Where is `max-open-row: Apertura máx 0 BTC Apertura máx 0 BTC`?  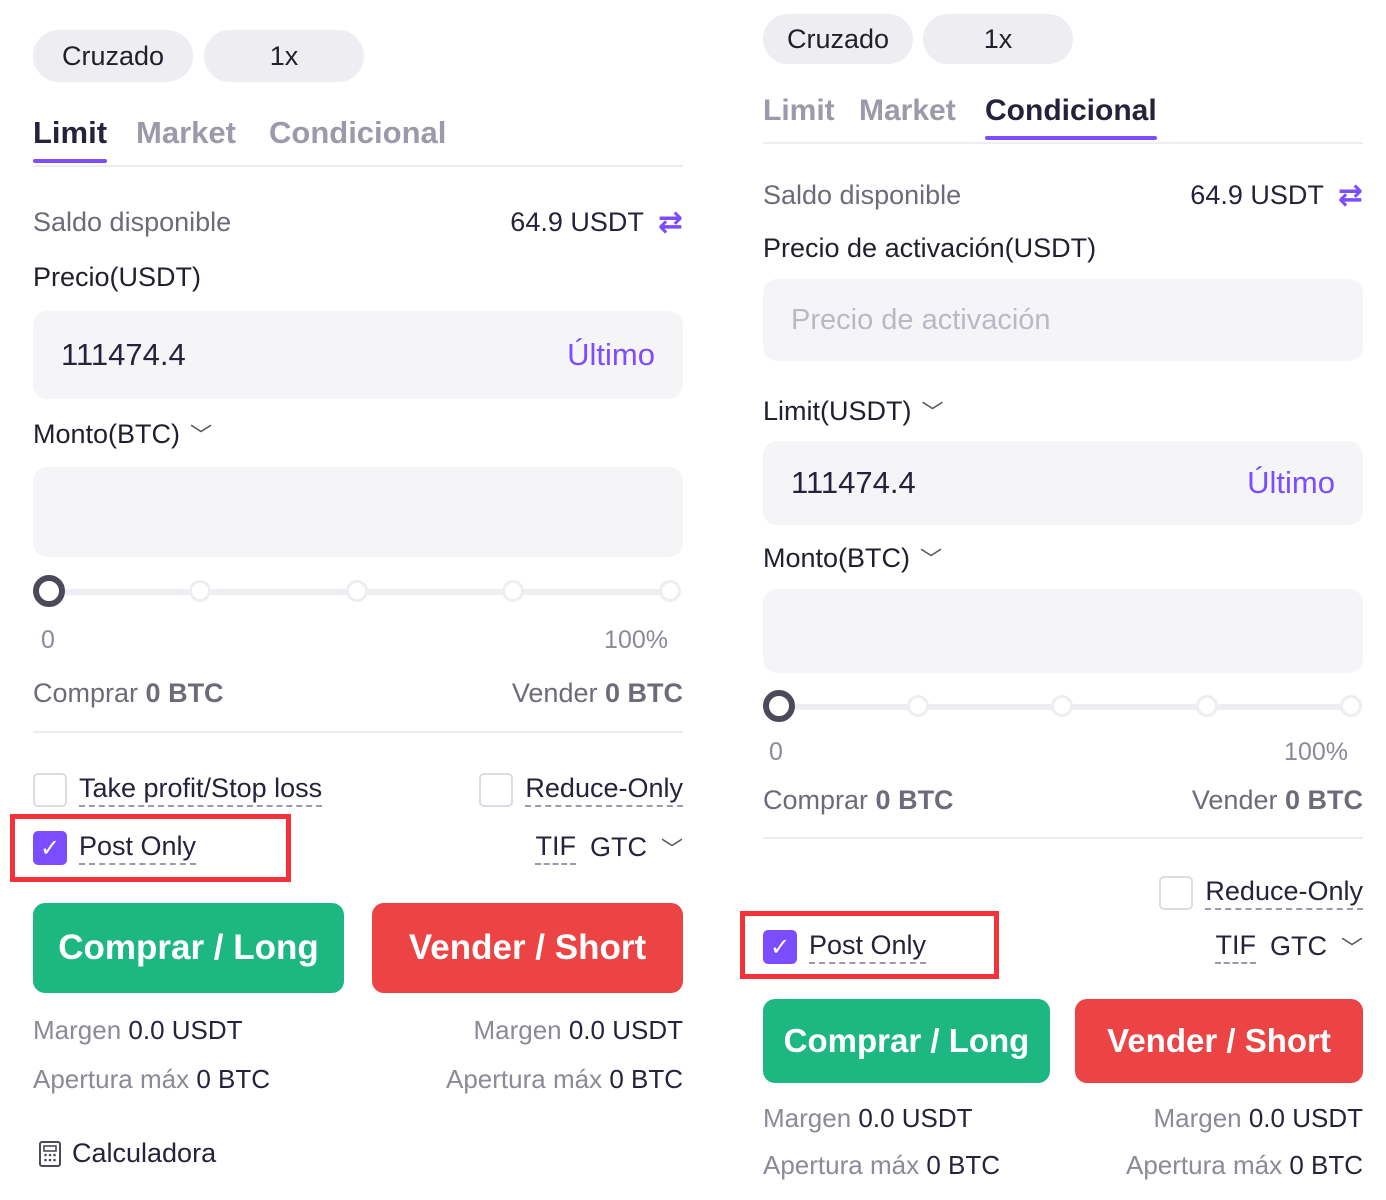
max-open-row: Apertura máx 0 BTC Apertura máx 0 BTC is located at coordinates (1063, 1165).